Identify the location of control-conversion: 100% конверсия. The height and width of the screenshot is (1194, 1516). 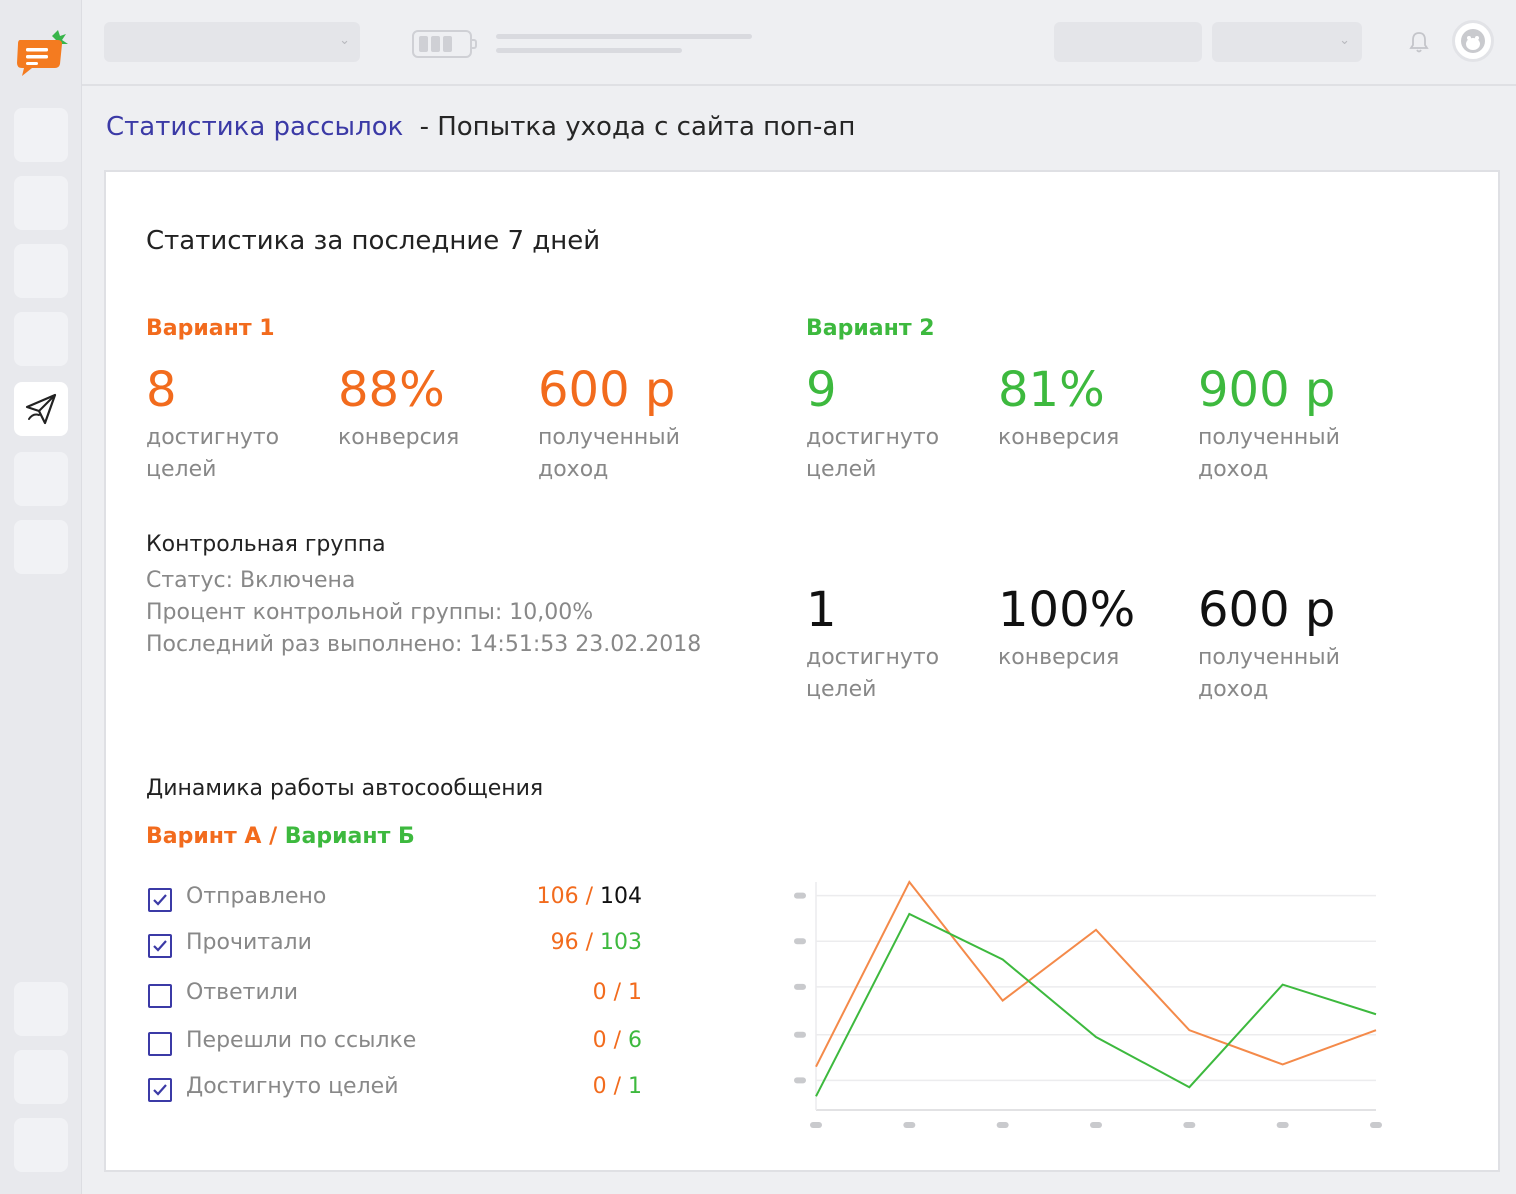
(1066, 628).